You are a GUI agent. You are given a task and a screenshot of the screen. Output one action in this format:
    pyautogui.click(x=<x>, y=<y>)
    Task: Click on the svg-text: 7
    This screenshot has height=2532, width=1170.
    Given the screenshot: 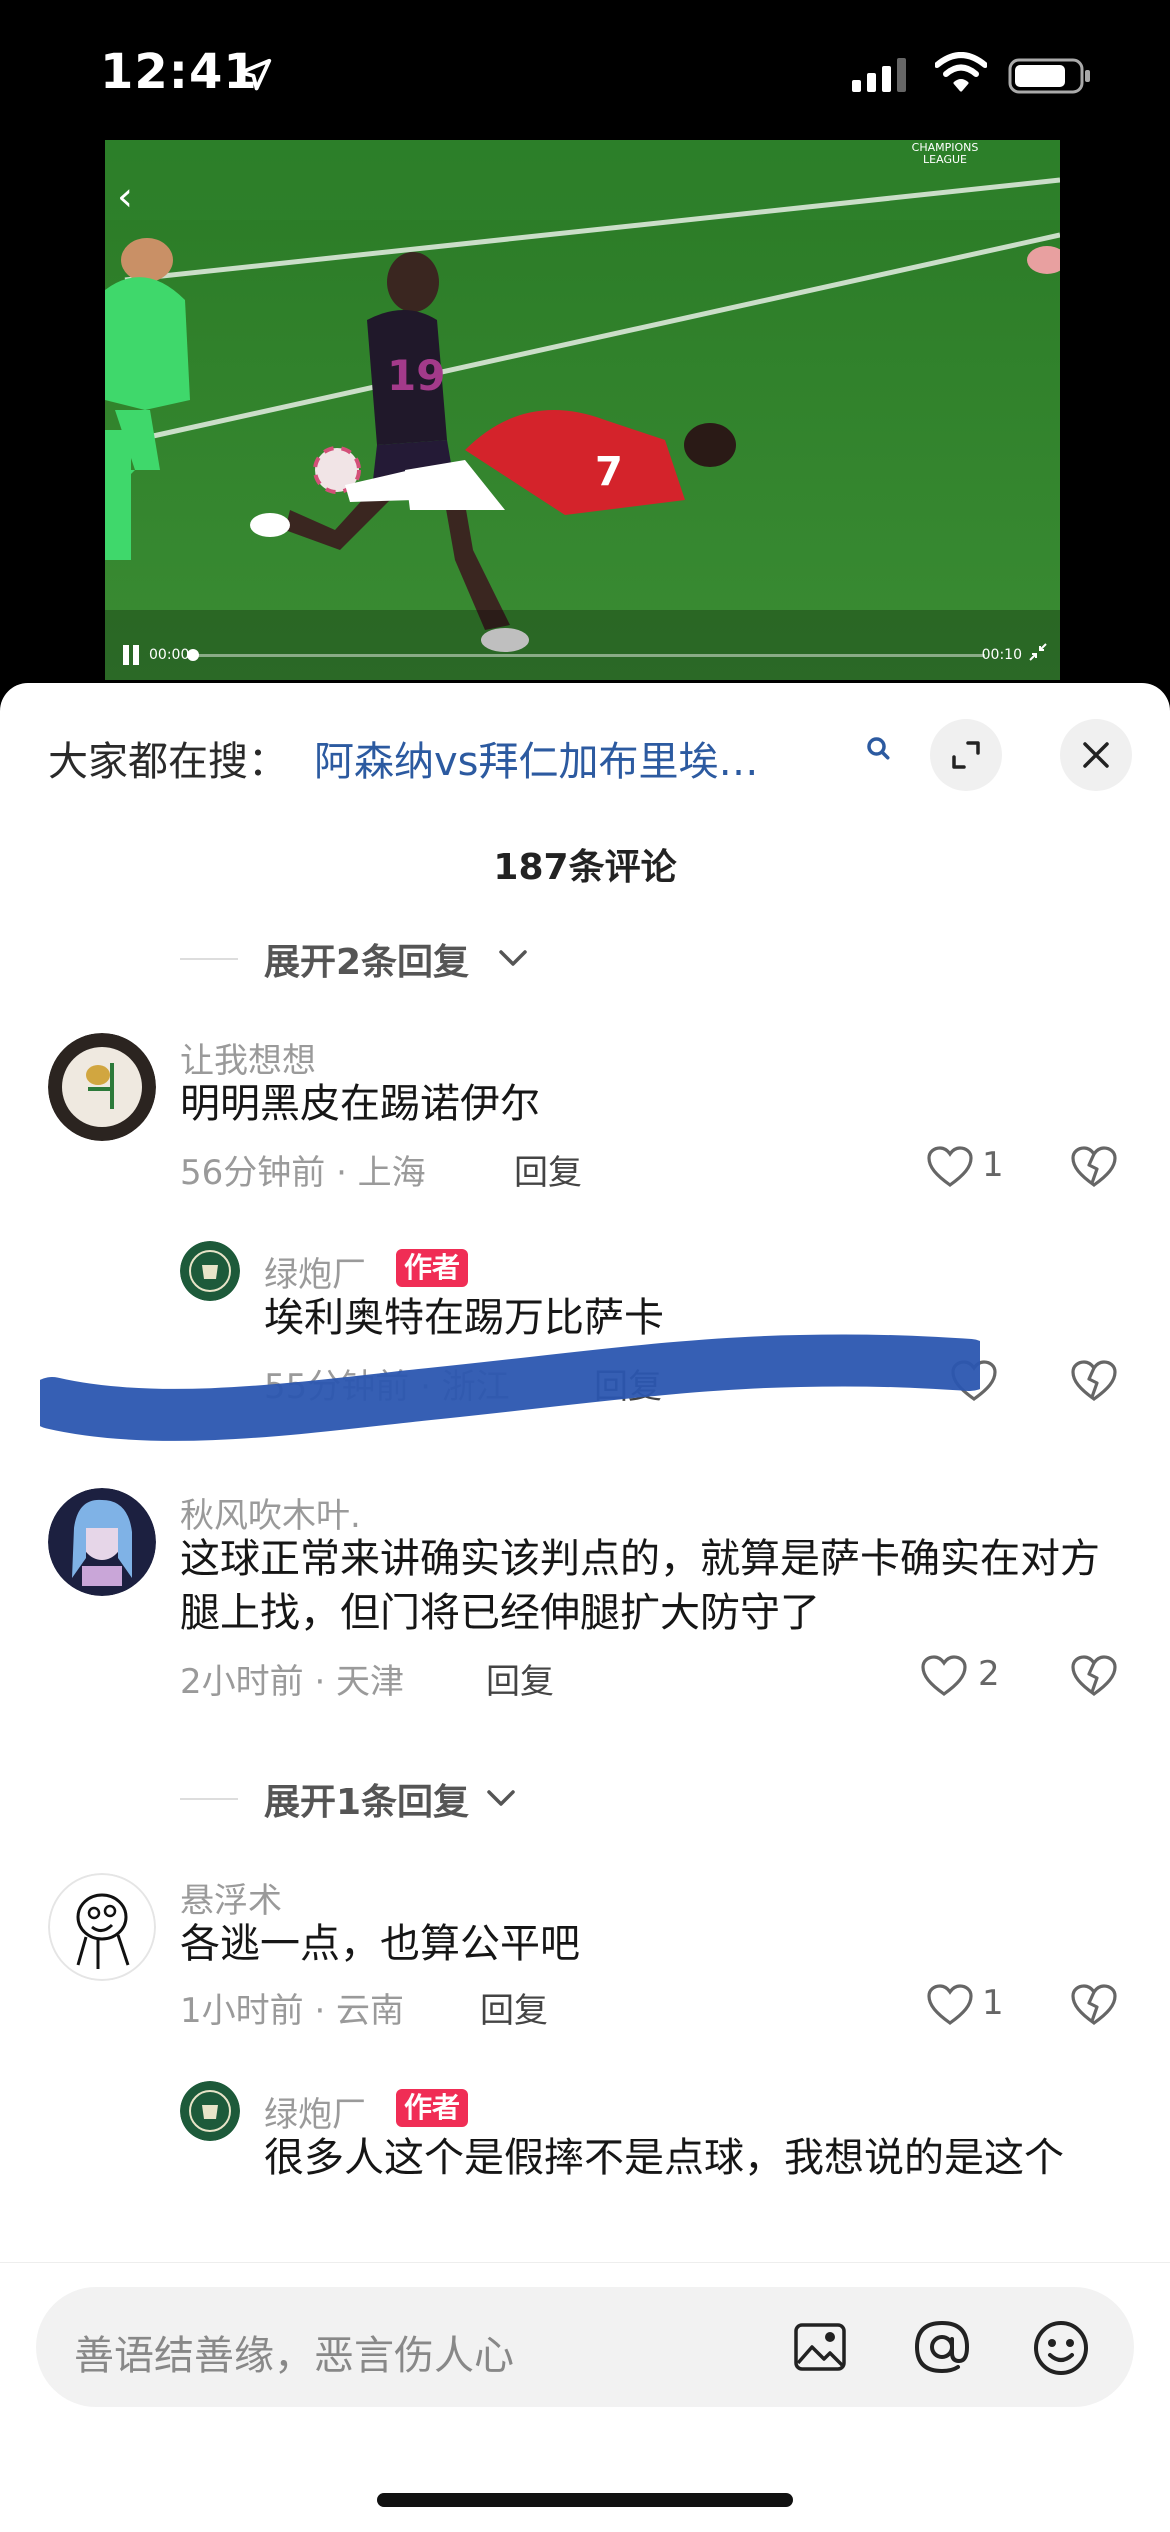 What is the action you would take?
    pyautogui.click(x=609, y=472)
    